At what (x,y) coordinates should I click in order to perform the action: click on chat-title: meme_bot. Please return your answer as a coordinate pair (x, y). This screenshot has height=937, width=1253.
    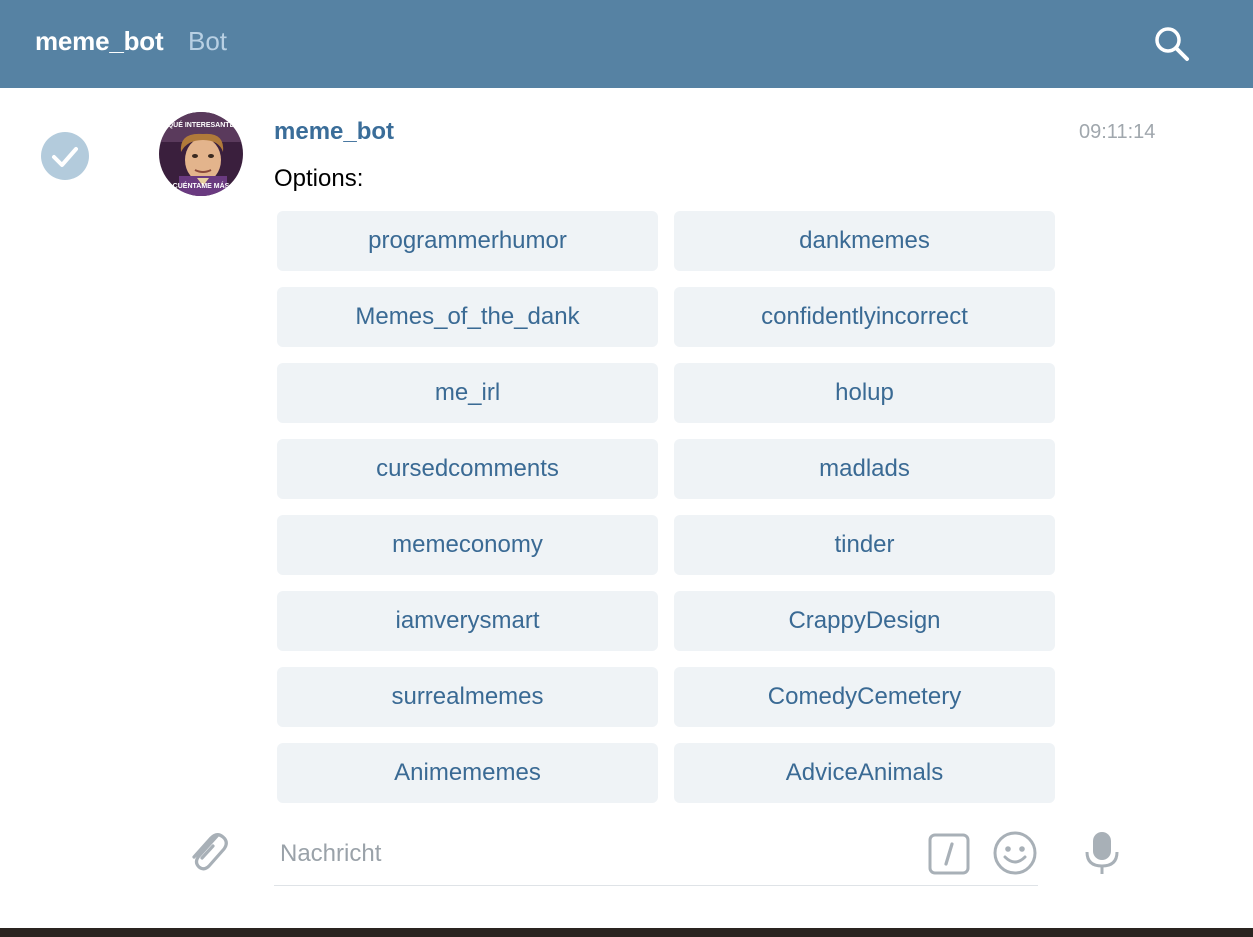
    Looking at the image, I should click on (99, 41).